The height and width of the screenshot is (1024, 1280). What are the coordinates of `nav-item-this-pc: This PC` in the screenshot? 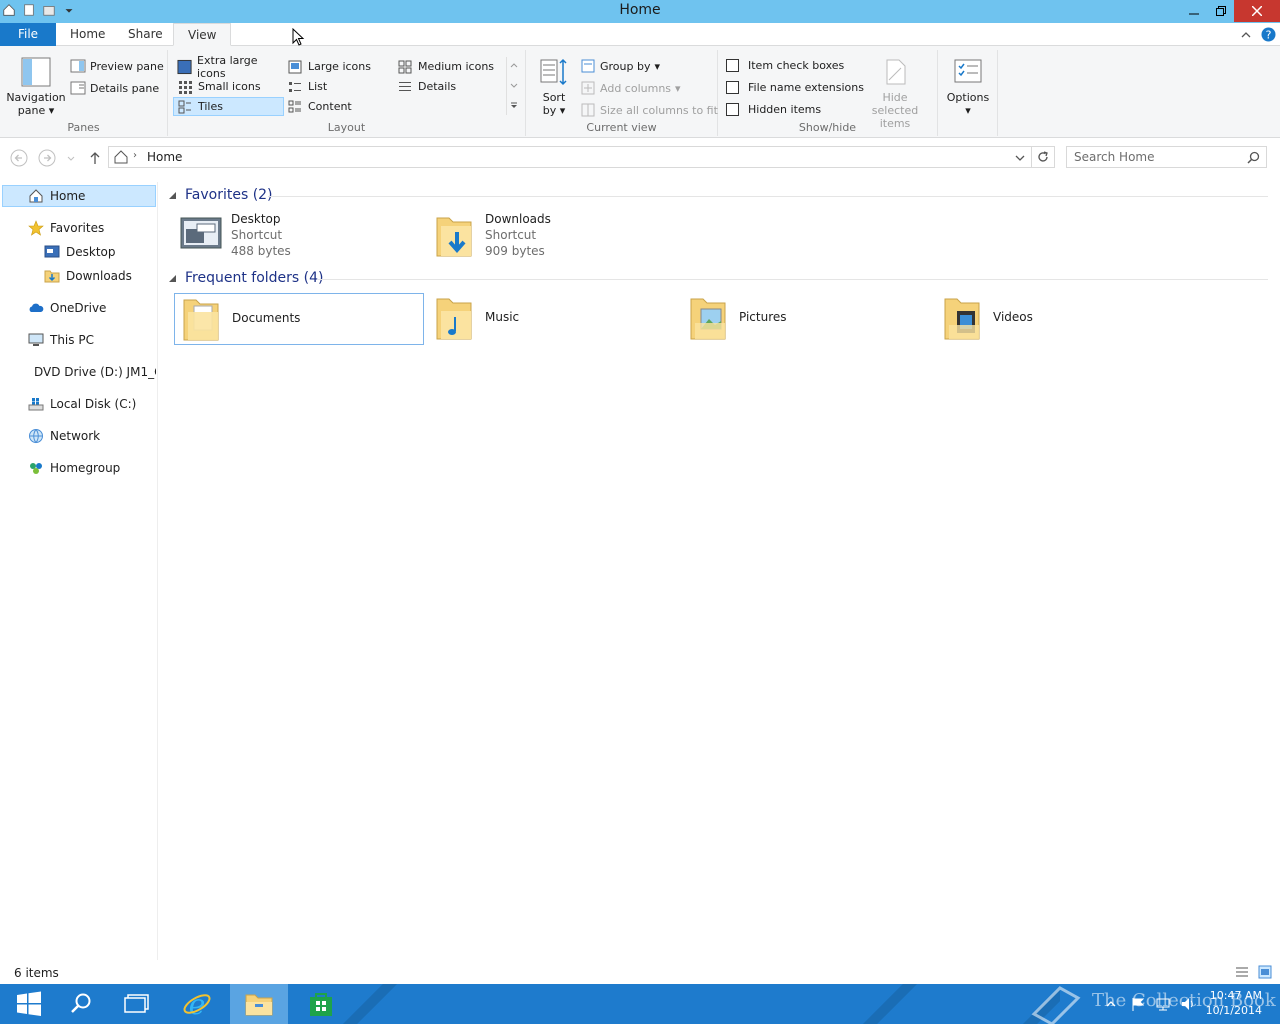 It's located at (61, 340).